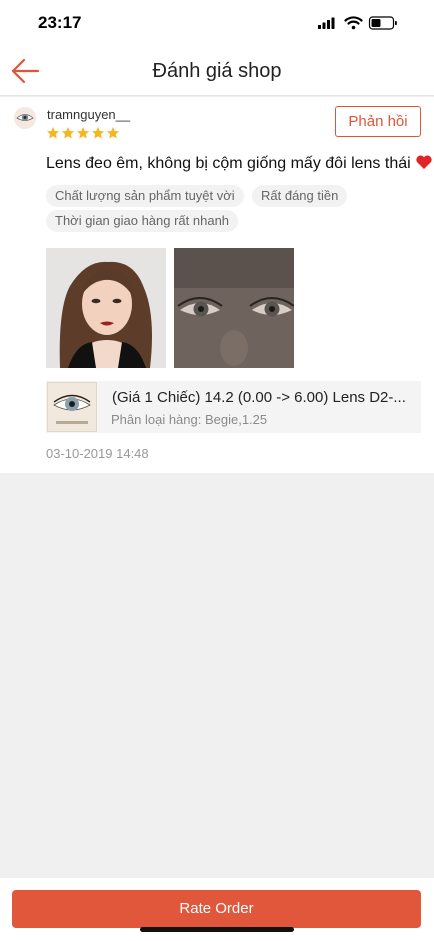 This screenshot has height=941, width=434. I want to click on page-title: Đánh giá shop, so click(217, 71).